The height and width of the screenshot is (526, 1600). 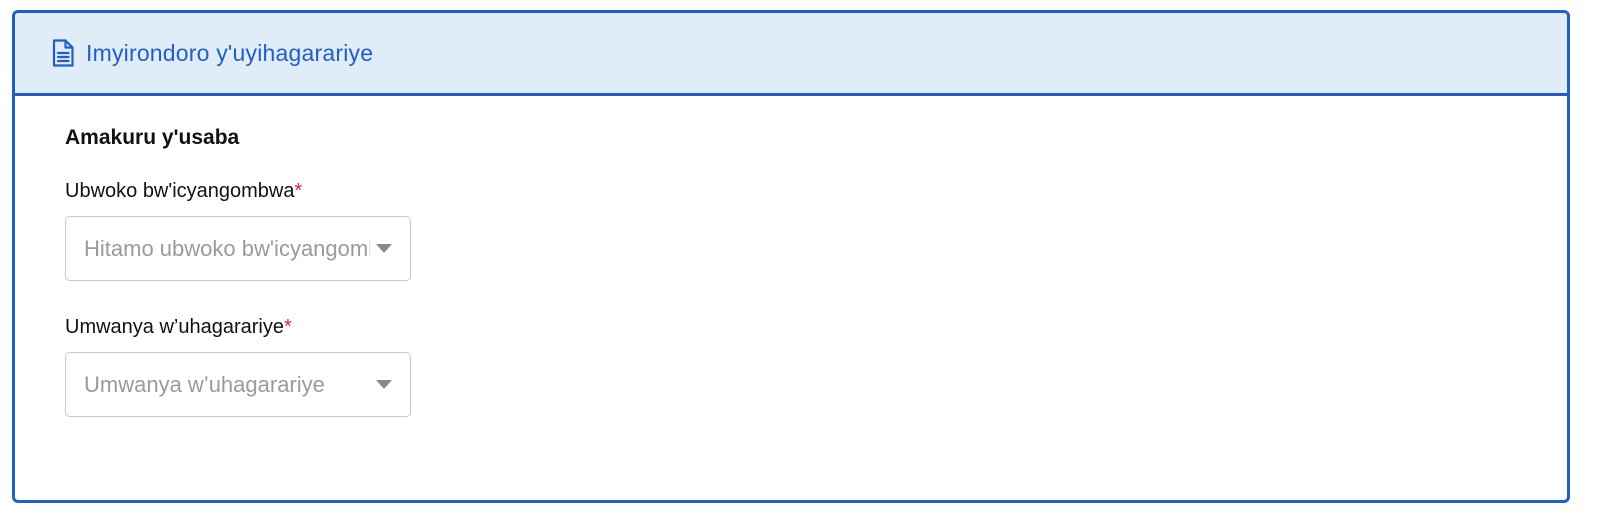 What do you see at coordinates (204, 384) in the screenshot?
I see `representative-position-placeholder: Umwanya w’uhagarariye` at bounding box center [204, 384].